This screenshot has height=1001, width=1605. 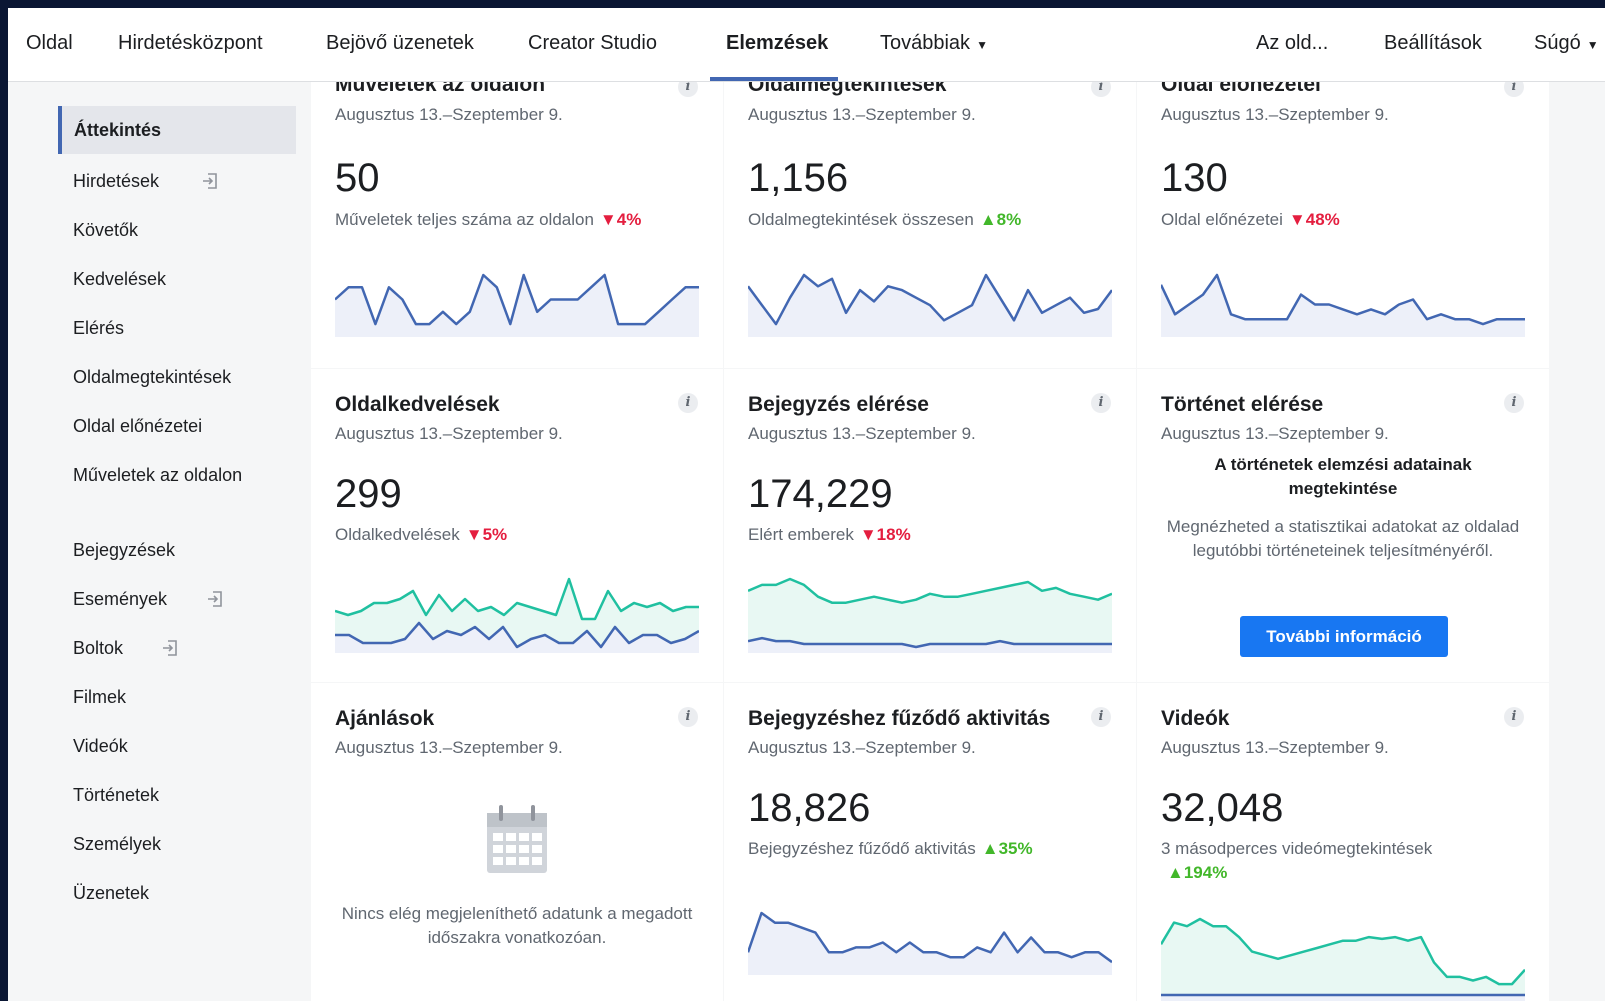 I want to click on change-value: 35%, so click(x=1015, y=848).